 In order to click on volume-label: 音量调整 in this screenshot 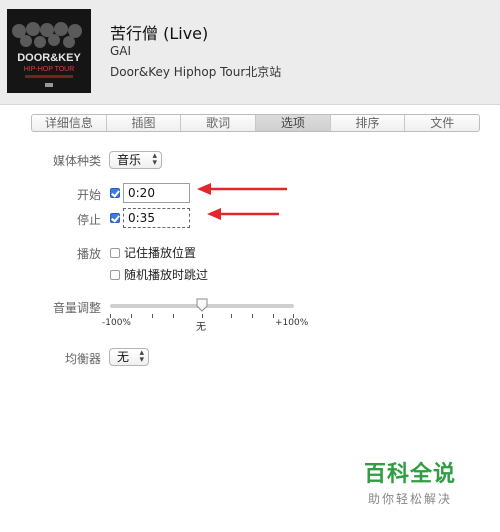, I will do `click(76, 308)`.